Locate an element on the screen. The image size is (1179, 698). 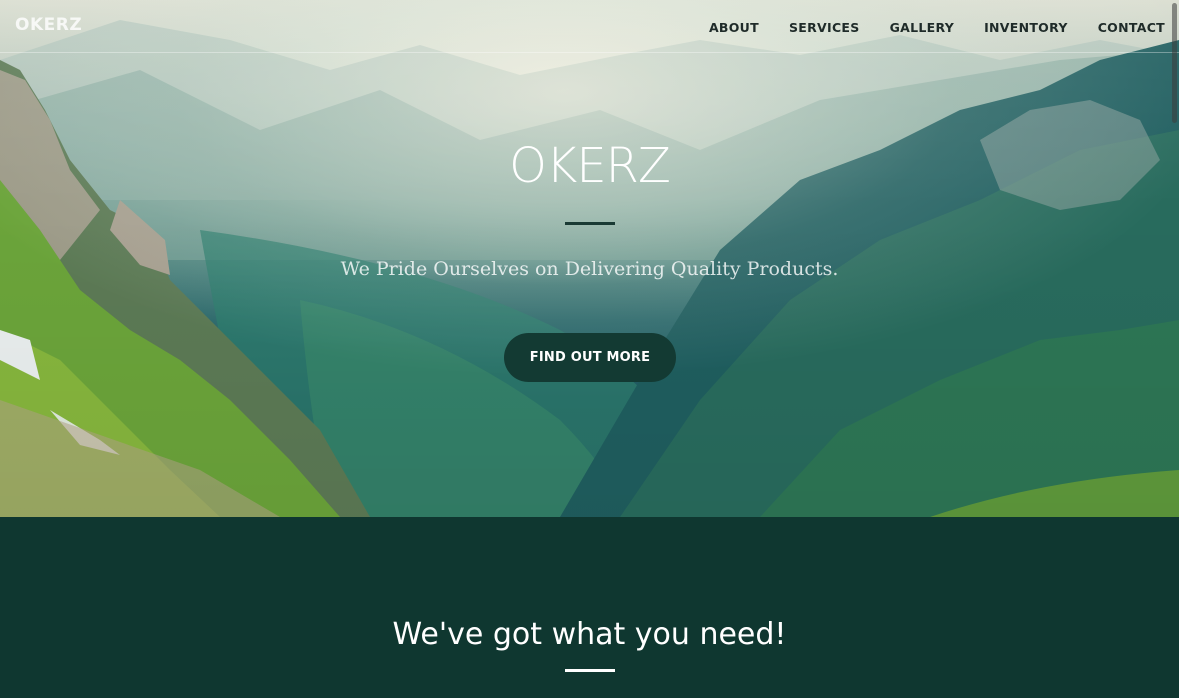
nav-item-gallery: GALLERY is located at coordinates (922, 28).